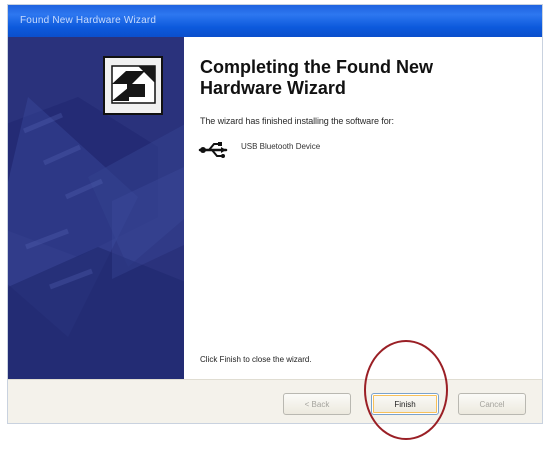 The width and height of the screenshot is (548, 450). Describe the element at coordinates (317, 404) in the screenshot. I see `back-button: < Back` at that location.